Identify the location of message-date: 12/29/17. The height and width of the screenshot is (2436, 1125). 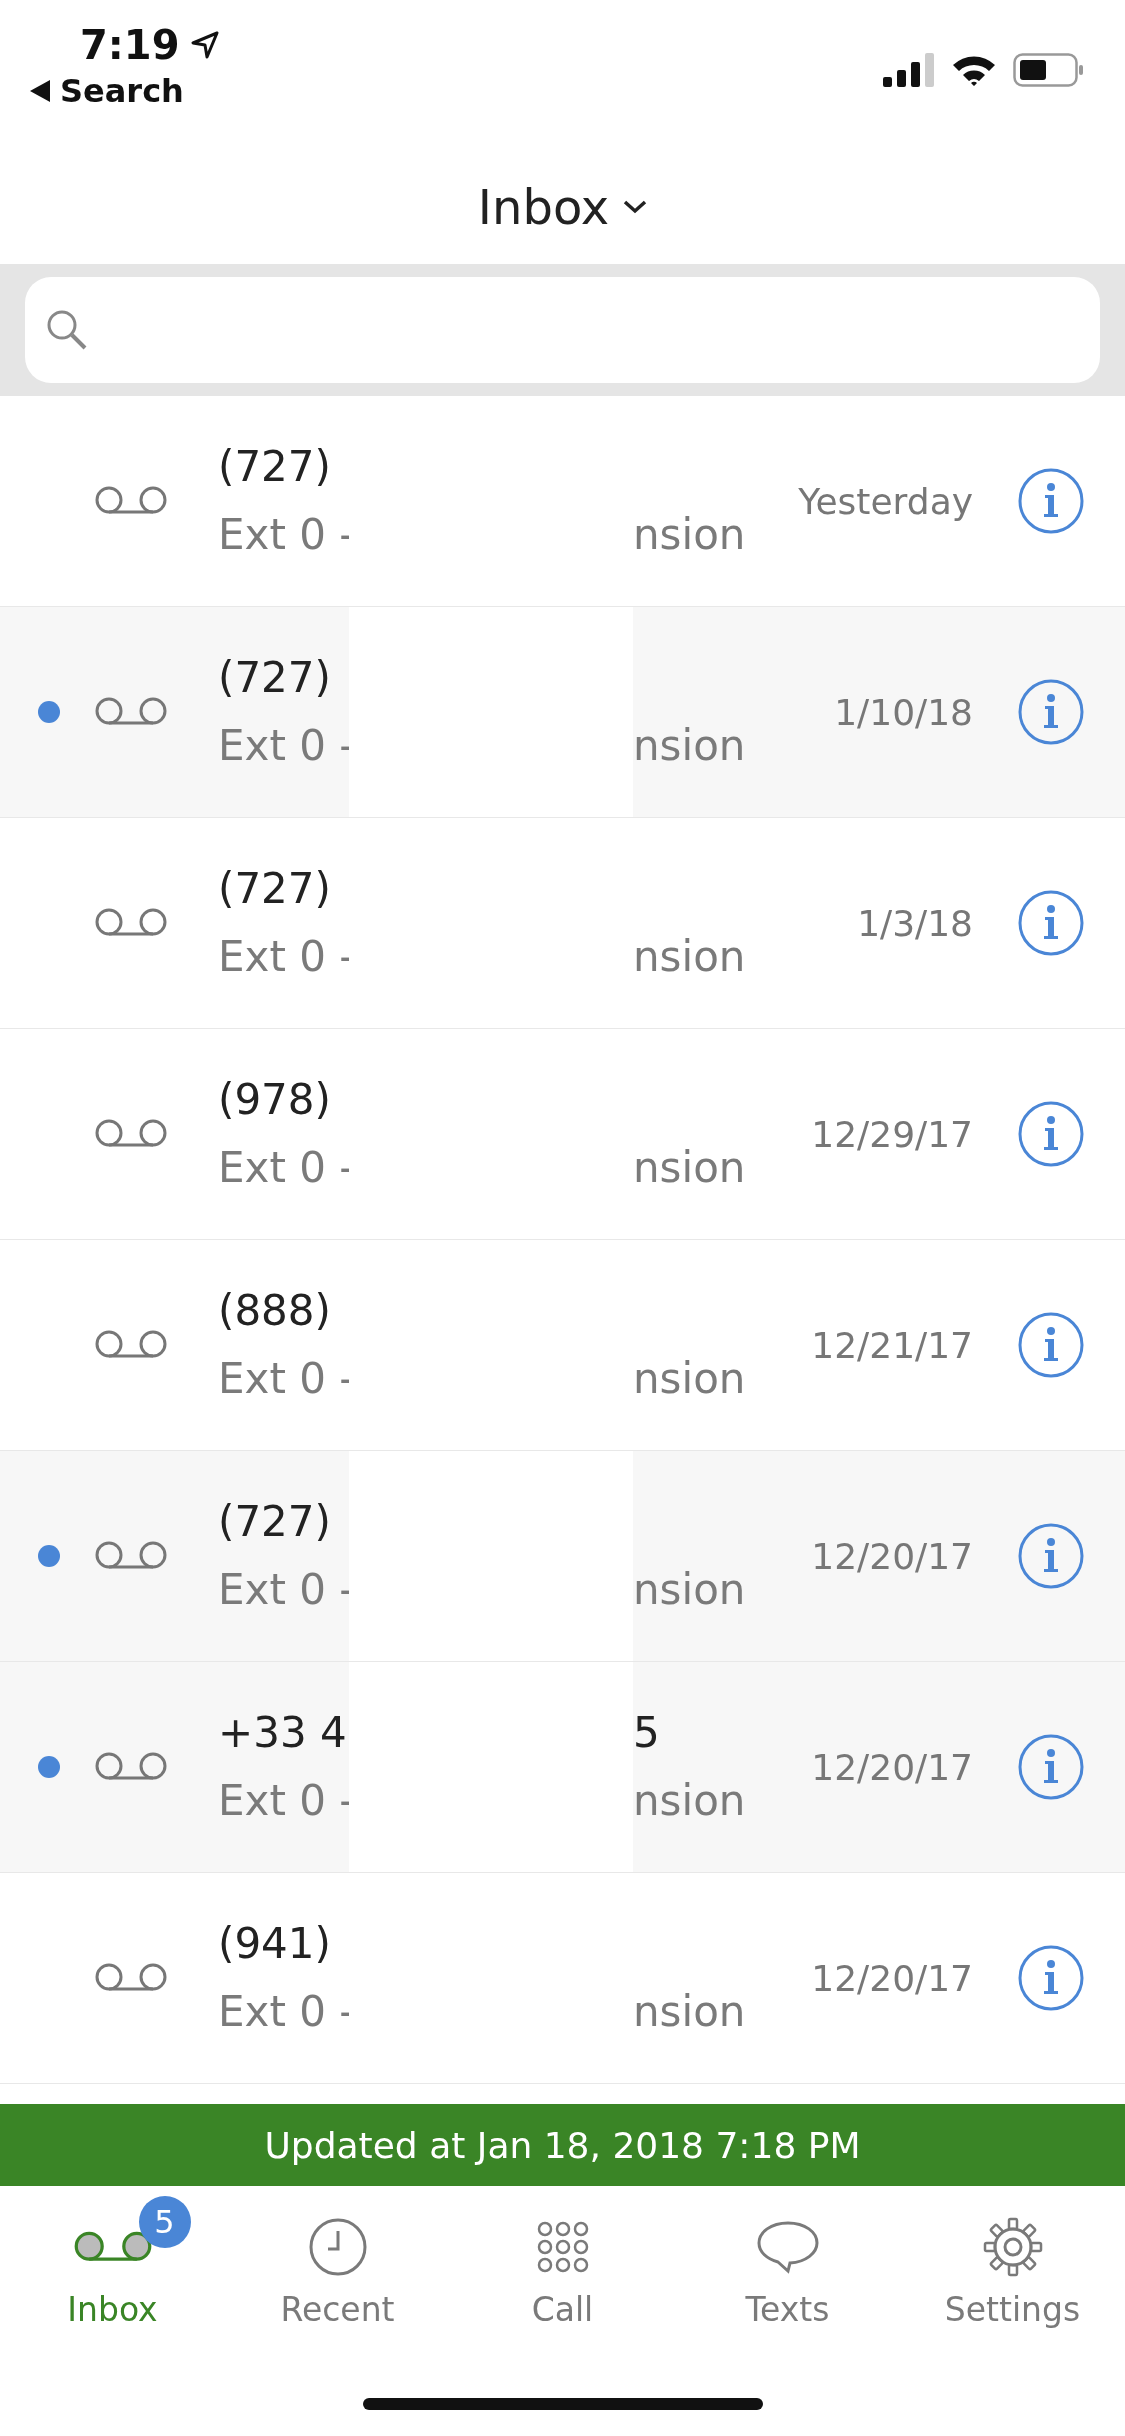
(892, 1134).